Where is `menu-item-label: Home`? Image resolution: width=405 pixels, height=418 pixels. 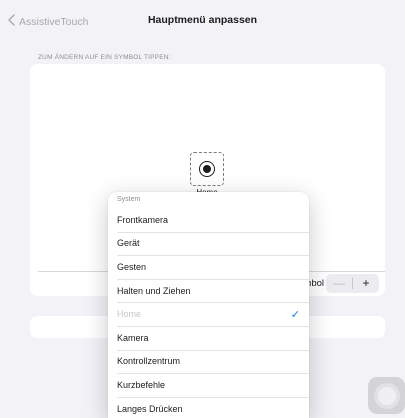 menu-item-label: Home is located at coordinates (129, 314).